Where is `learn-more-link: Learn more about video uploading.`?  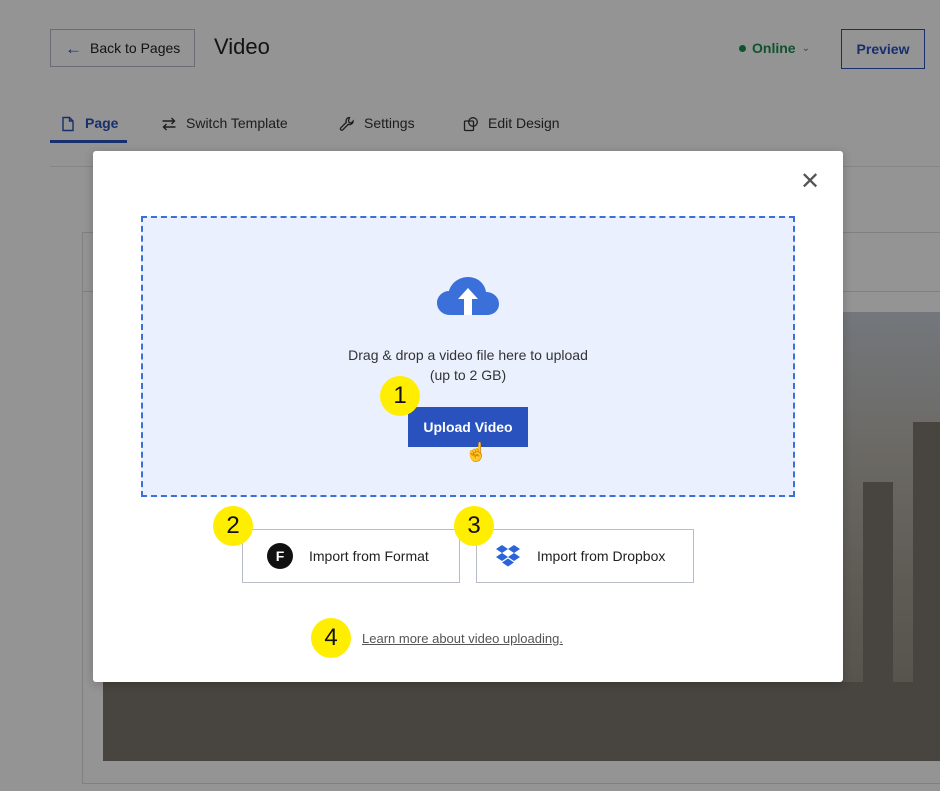
learn-more-link: Learn more about video uploading. is located at coordinates (462, 638).